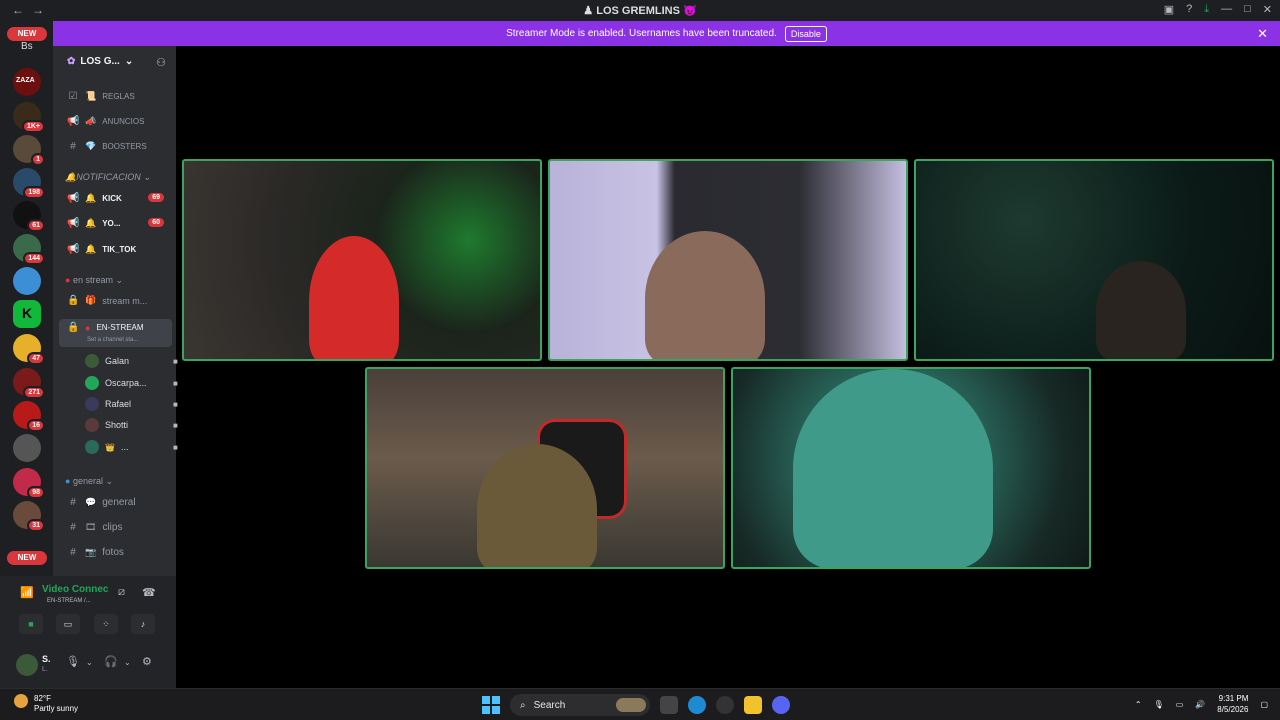  I want to click on noise-suppression-icon: ⧄, so click(121, 592).